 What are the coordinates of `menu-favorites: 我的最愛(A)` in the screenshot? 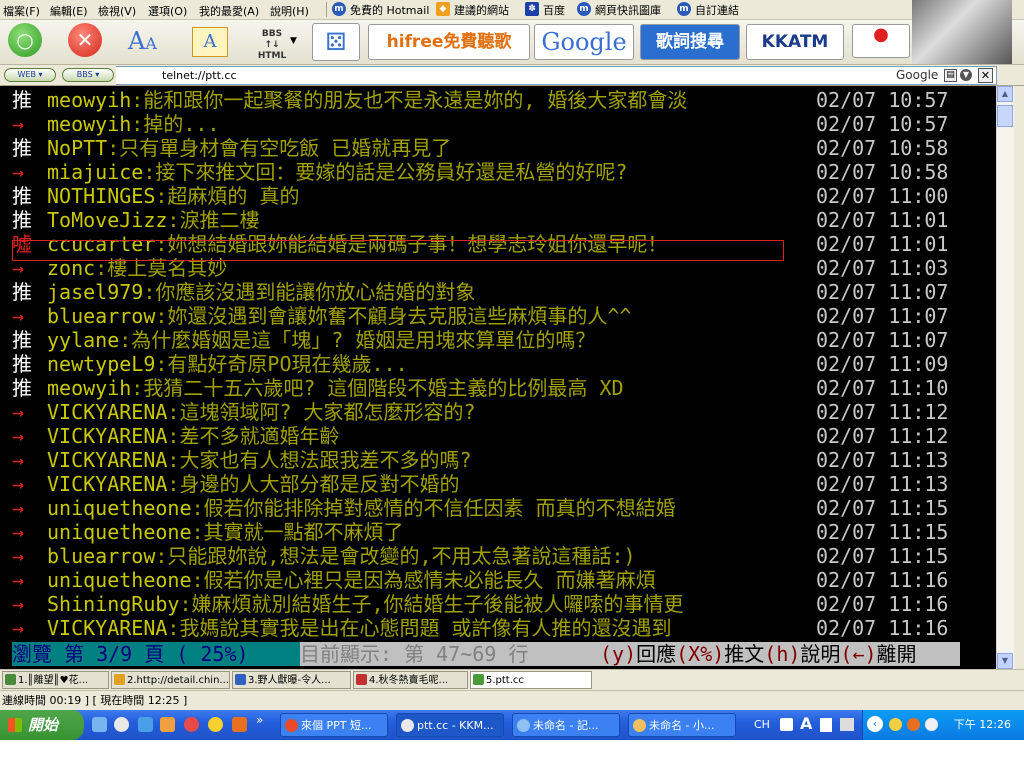 It's located at (229, 11).